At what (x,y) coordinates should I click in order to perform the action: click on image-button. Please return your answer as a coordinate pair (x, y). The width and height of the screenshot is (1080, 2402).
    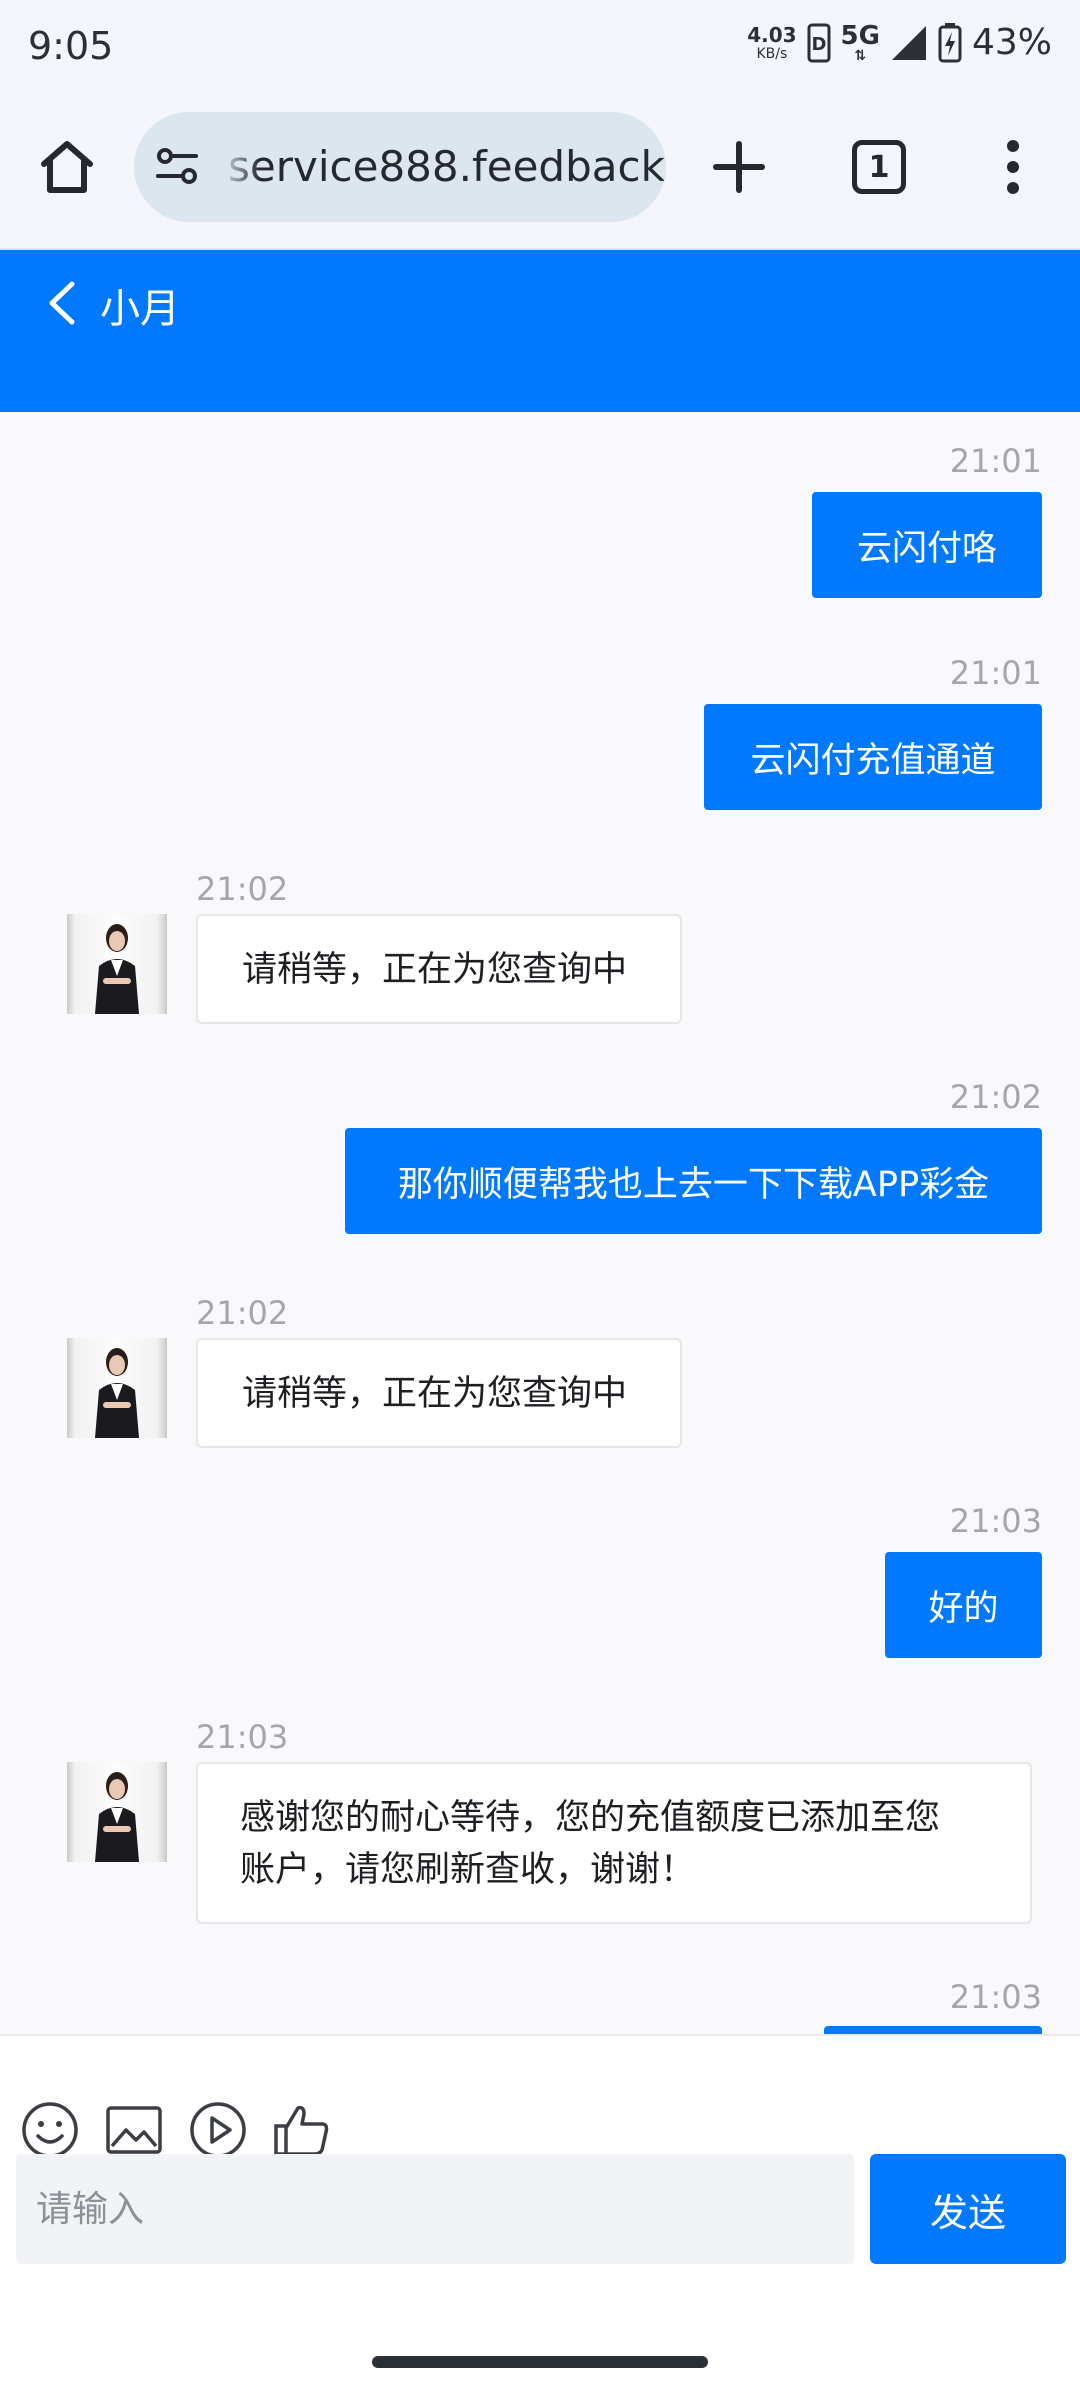
    Looking at the image, I should click on (134, 2130).